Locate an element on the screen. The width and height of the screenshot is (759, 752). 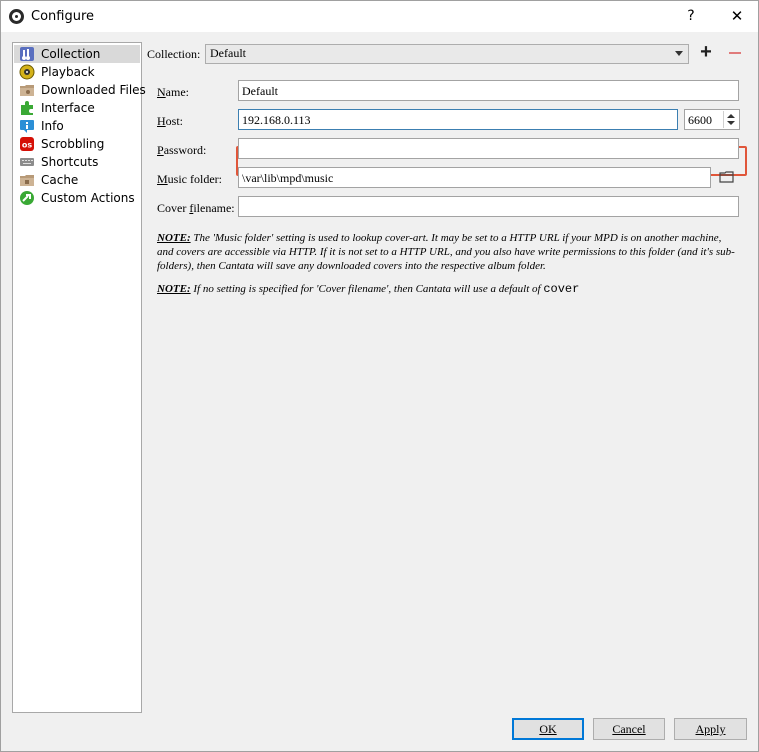
music-folder-field-value: \var\lib\mpd\music is located at coordinates (288, 178).